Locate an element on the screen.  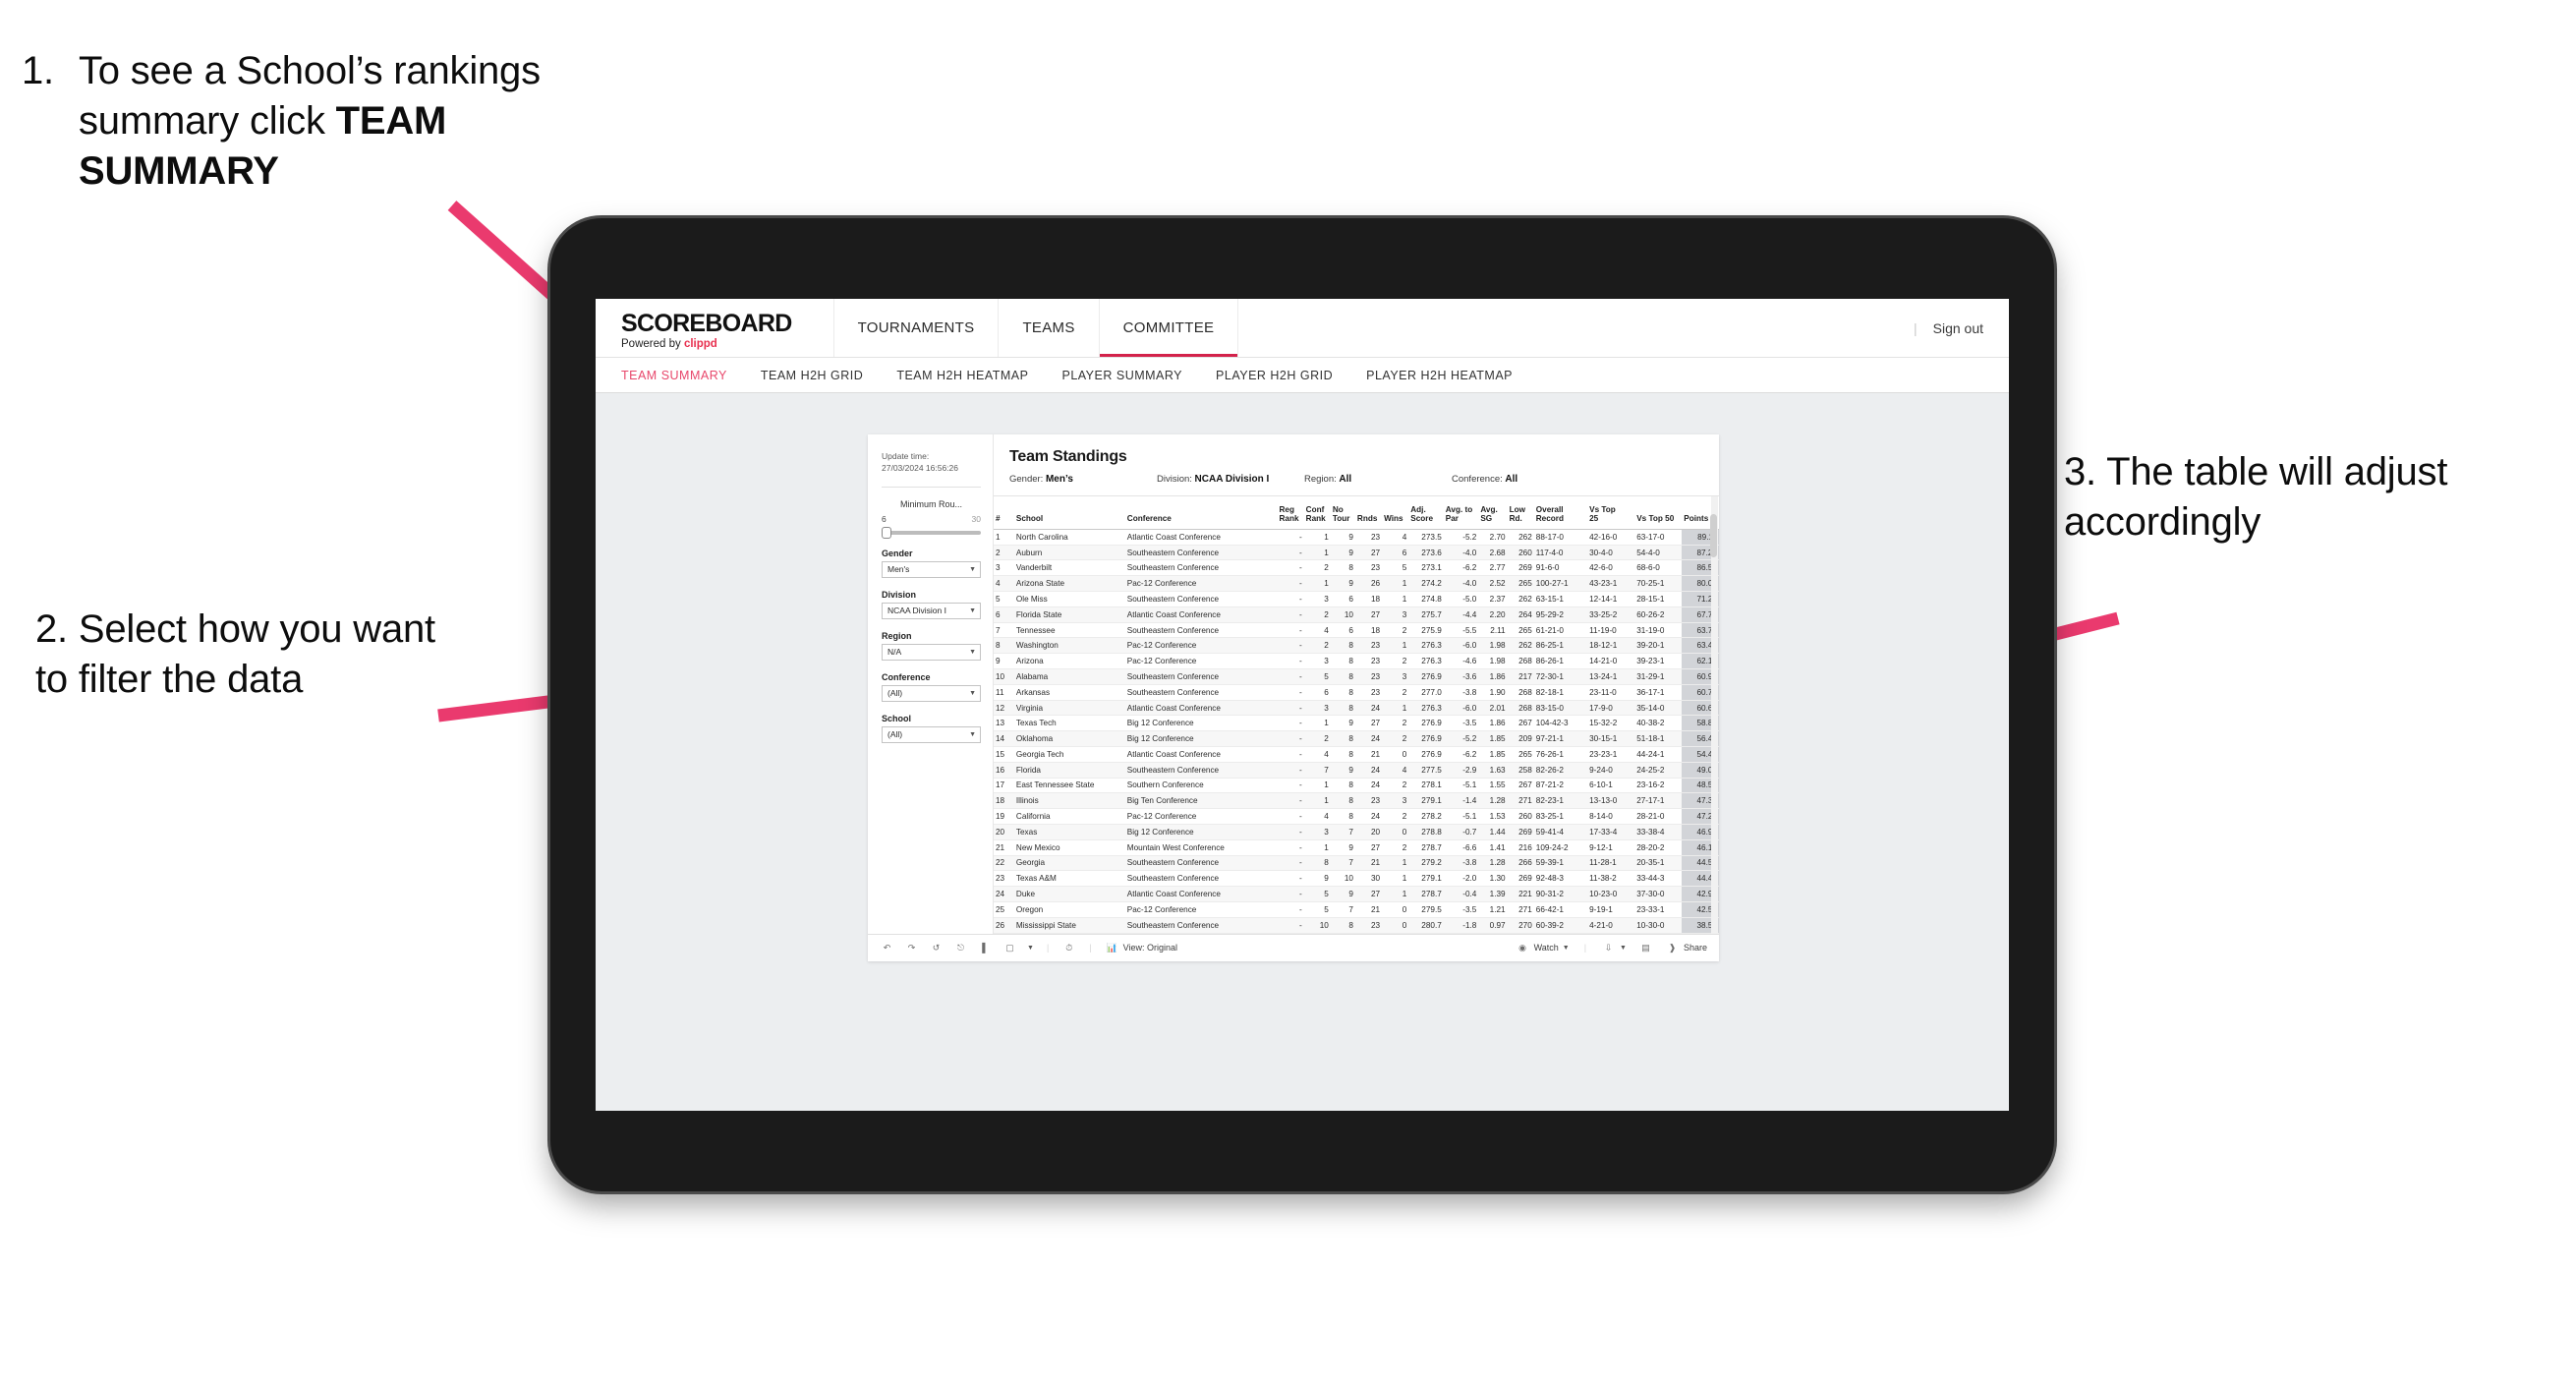
table-cell: 31-29-1 is located at coordinates (1658, 676).